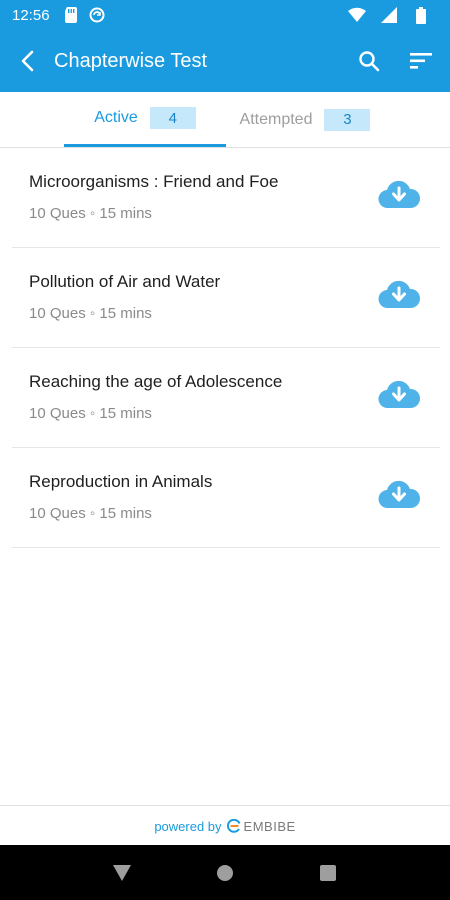  I want to click on back-arrow-icon, so click(27, 61).